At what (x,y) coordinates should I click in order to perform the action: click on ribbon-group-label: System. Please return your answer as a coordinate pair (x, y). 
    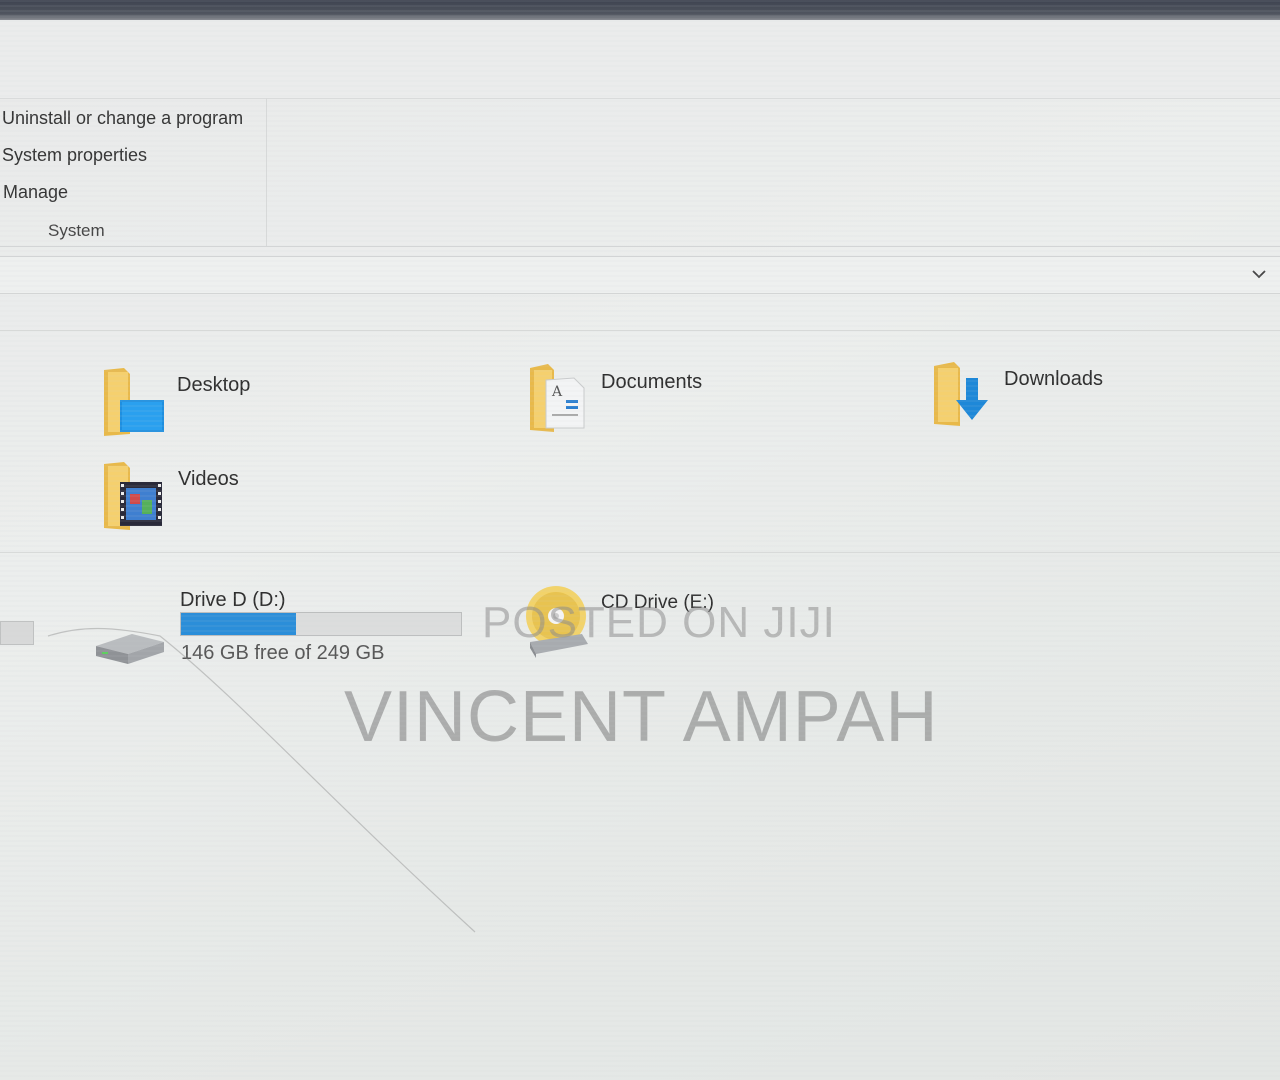
    Looking at the image, I should click on (76, 230).